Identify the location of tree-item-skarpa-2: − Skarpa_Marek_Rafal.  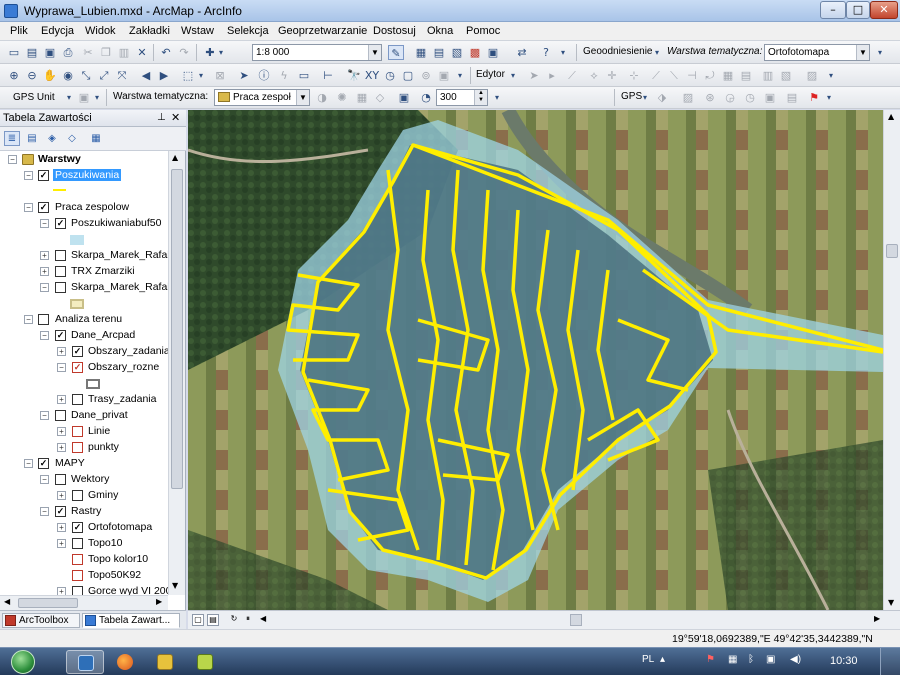
(84, 288).